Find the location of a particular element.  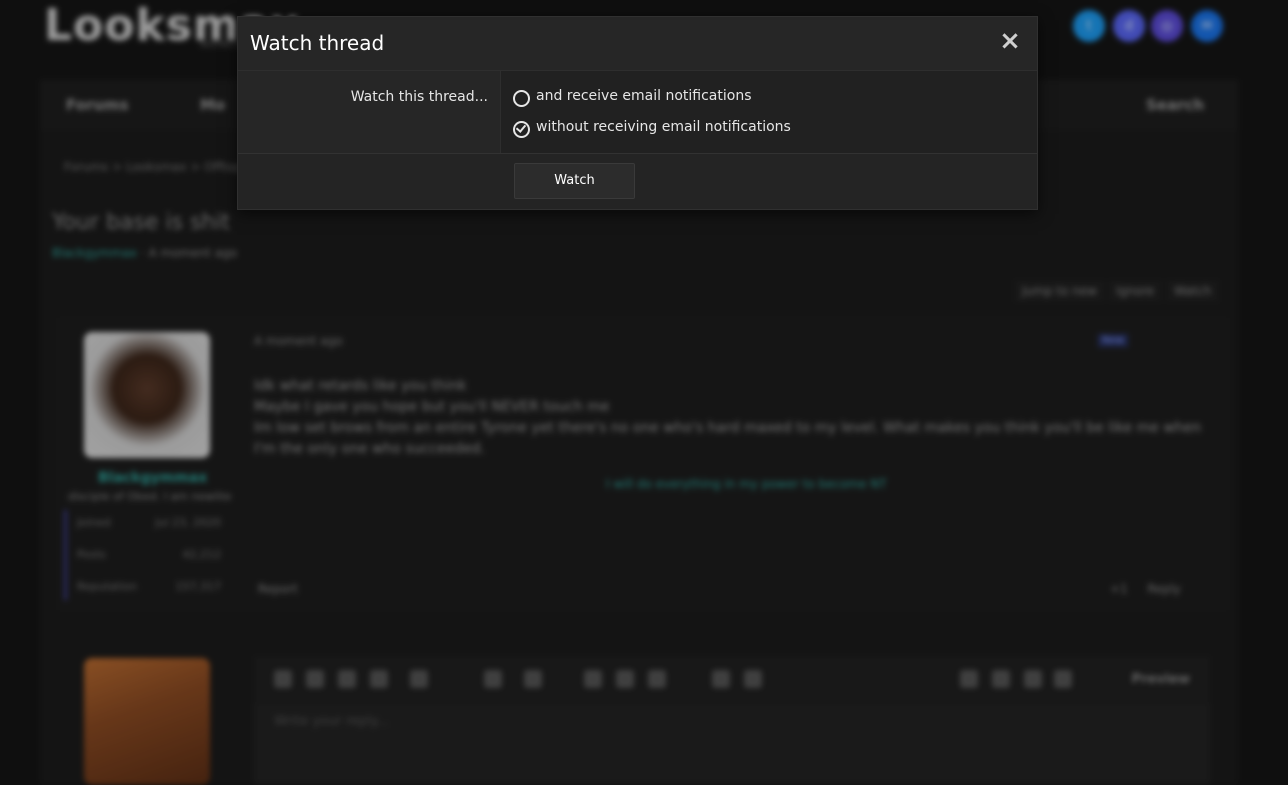

dialog-header: Watch thread × is located at coordinates (637, 44).